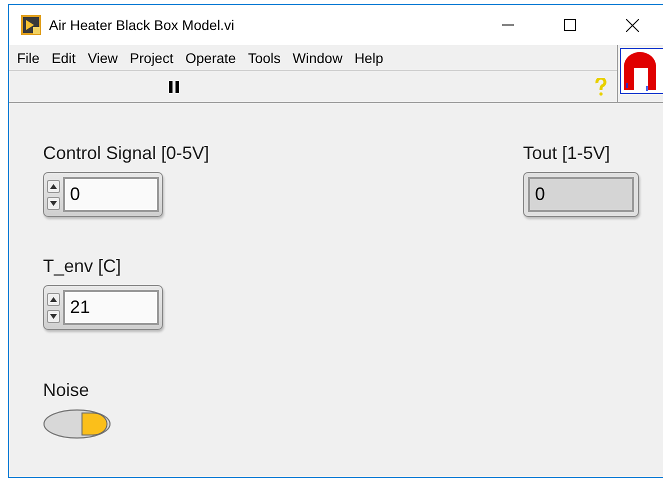 This screenshot has width=663, height=481. What do you see at coordinates (174, 87) in the screenshot?
I see `pause-icon` at bounding box center [174, 87].